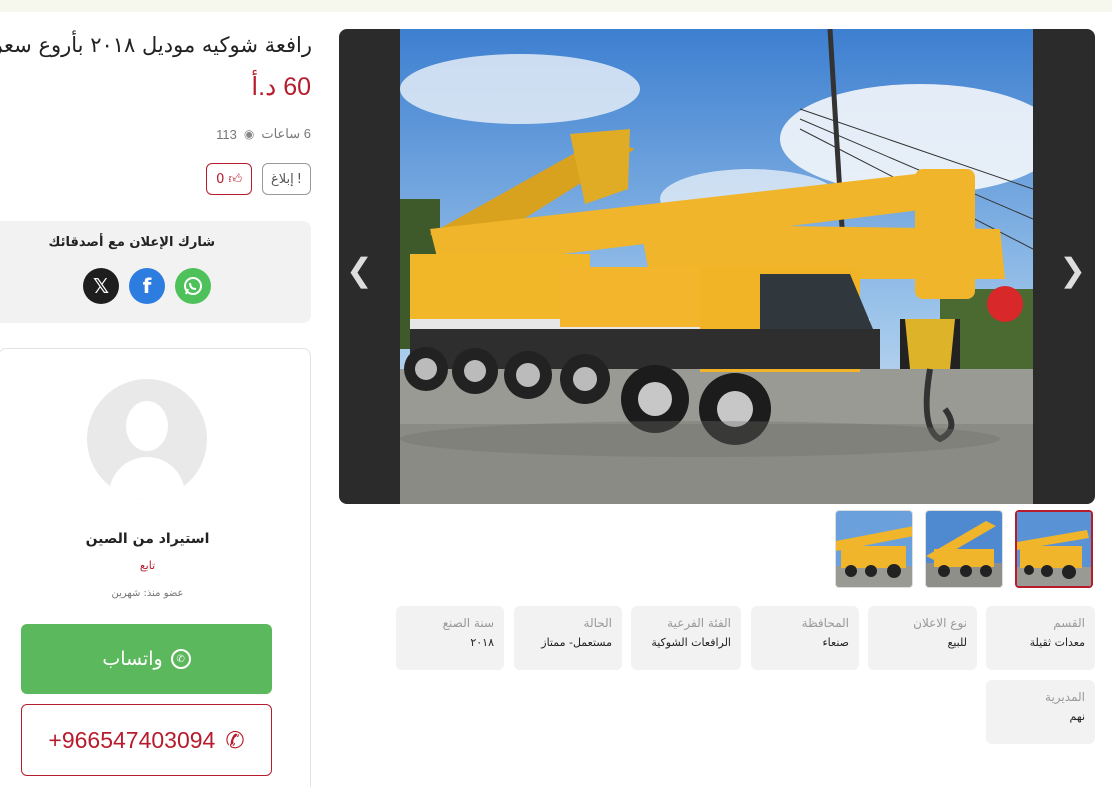 This screenshot has width=1112, height=787. I want to click on phone-icon: ✆, so click(235, 739).